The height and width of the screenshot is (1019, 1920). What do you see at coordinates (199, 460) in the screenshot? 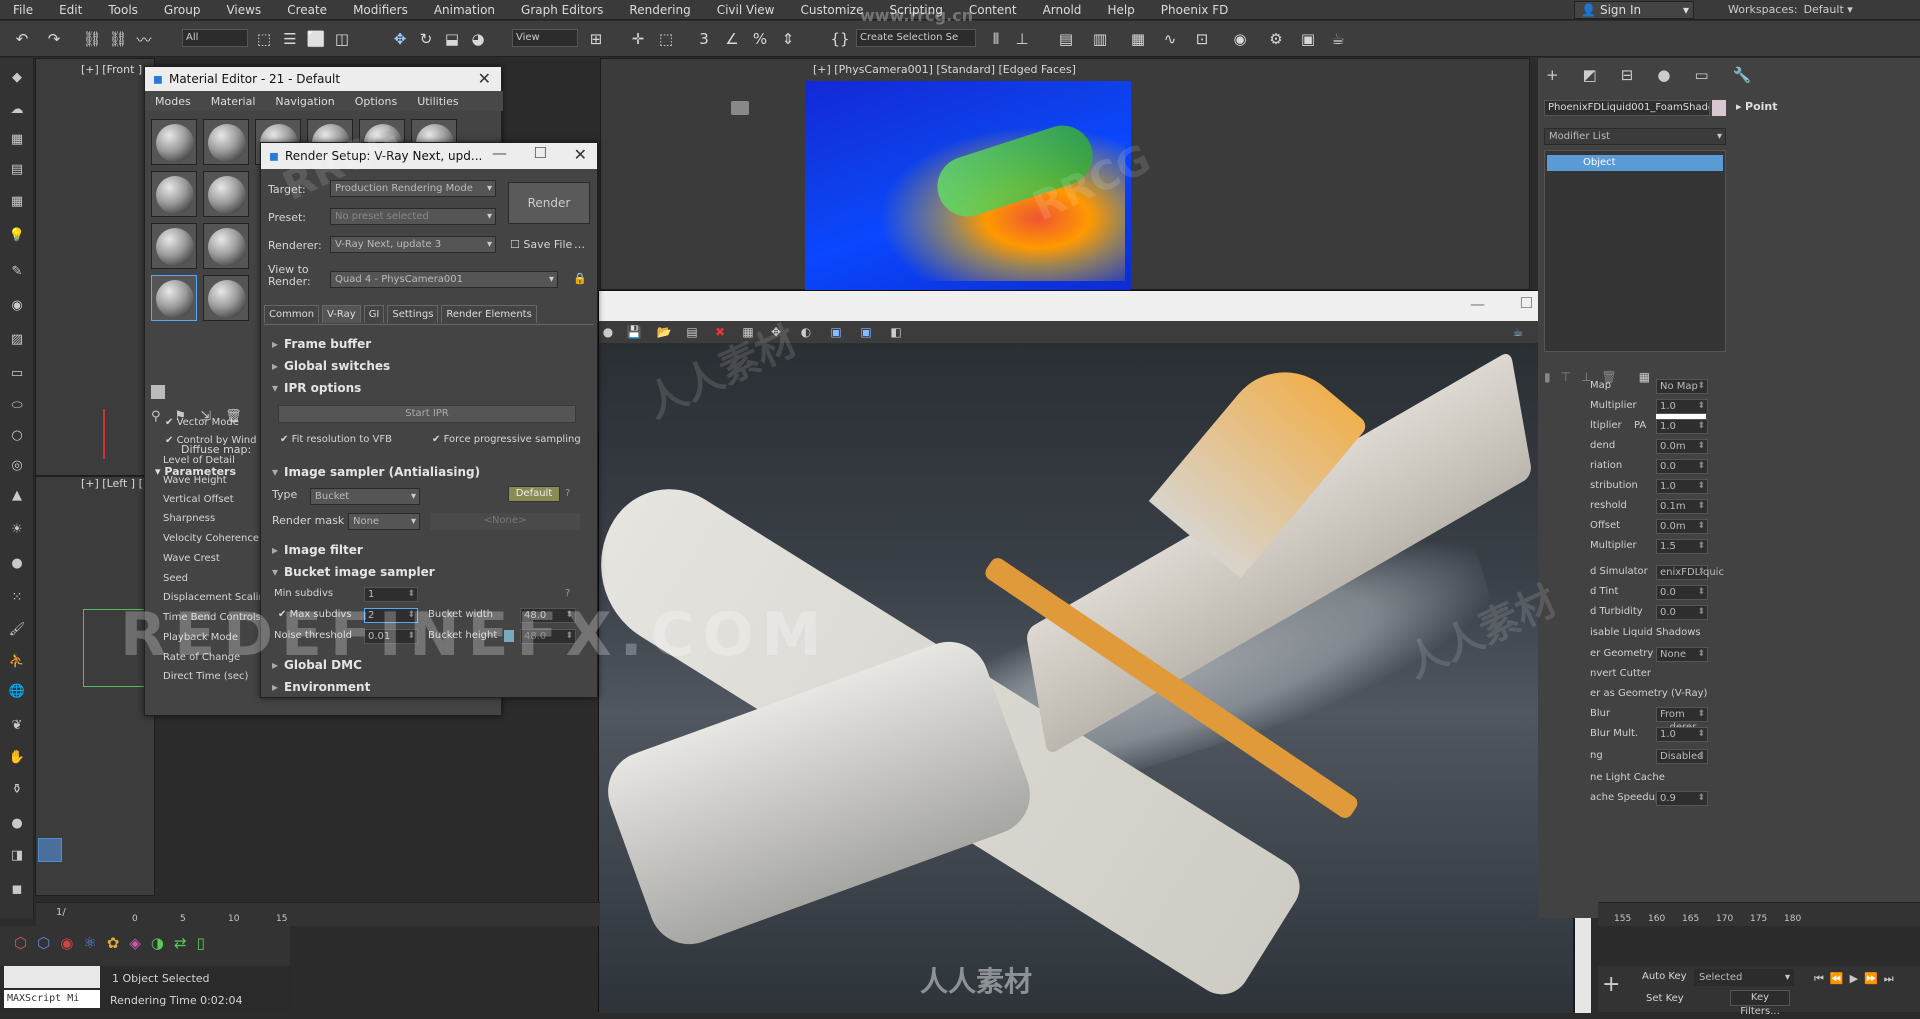
I see `material-param: Level of Detail` at bounding box center [199, 460].